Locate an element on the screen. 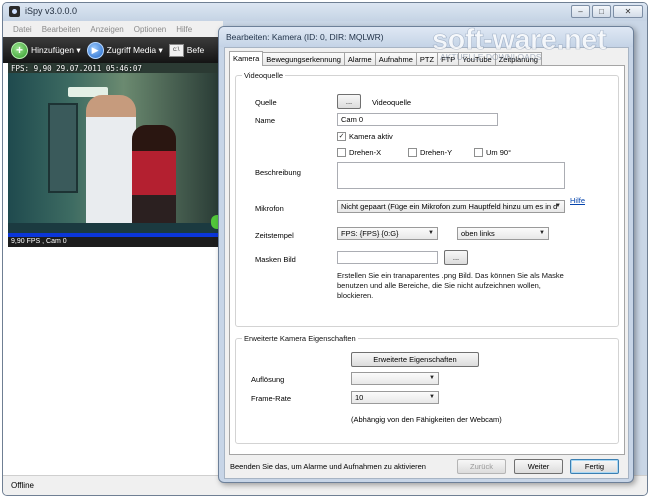 The width and height of the screenshot is (653, 500). play-icon: ▶ is located at coordinates (95, 50).